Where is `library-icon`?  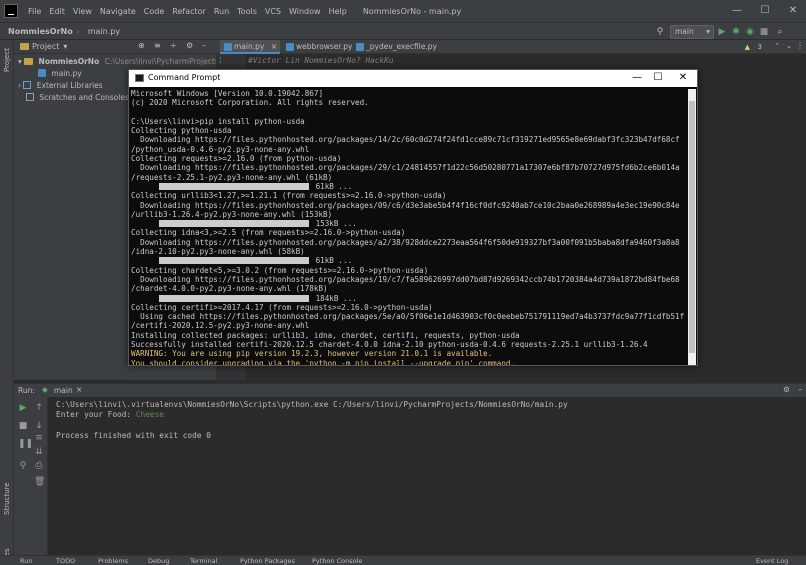 library-icon is located at coordinates (27, 85).